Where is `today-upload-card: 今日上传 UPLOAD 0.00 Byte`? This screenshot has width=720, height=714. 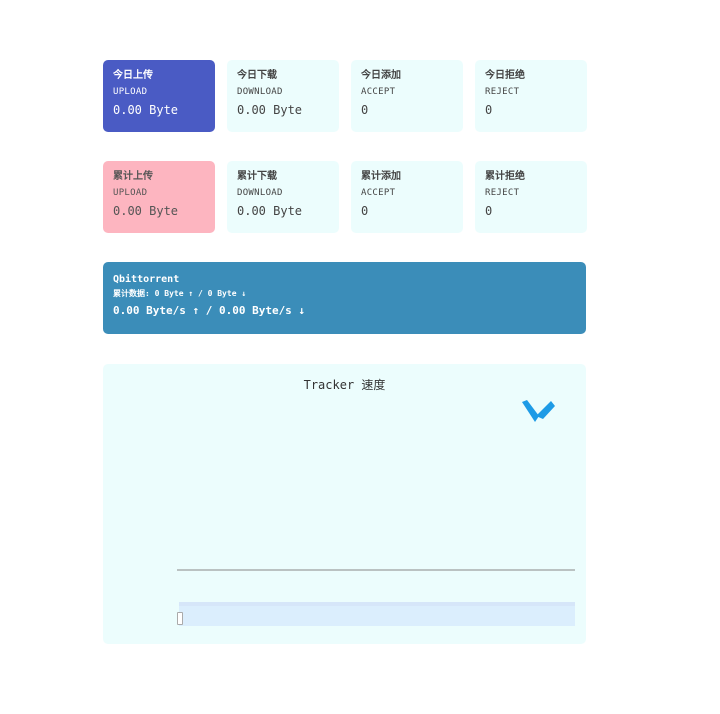 today-upload-card: 今日上传 UPLOAD 0.00 Byte is located at coordinates (159, 96).